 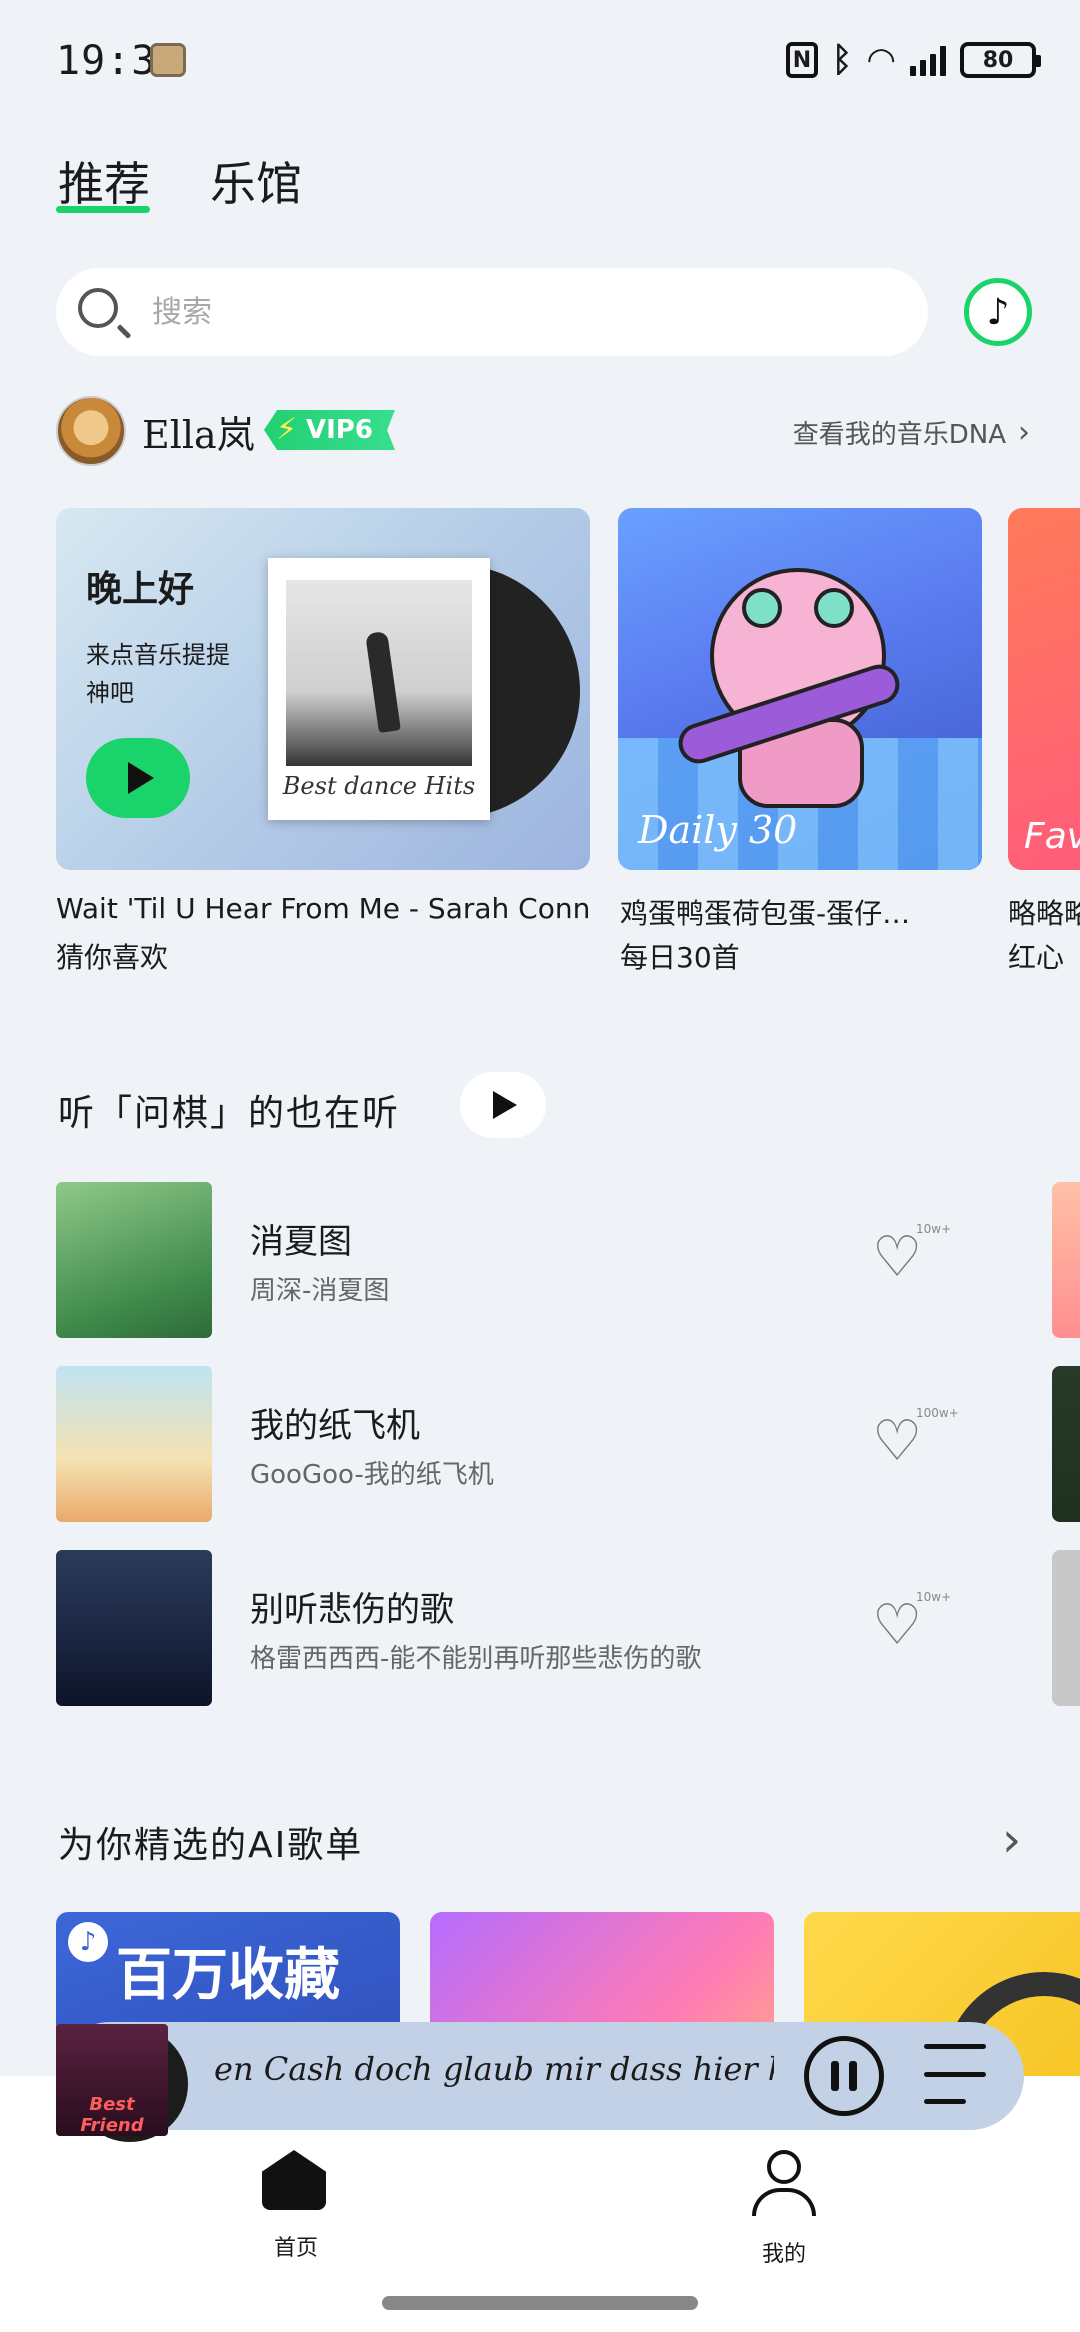 What do you see at coordinates (198, 435) in the screenshot?
I see `username: Ella岚` at bounding box center [198, 435].